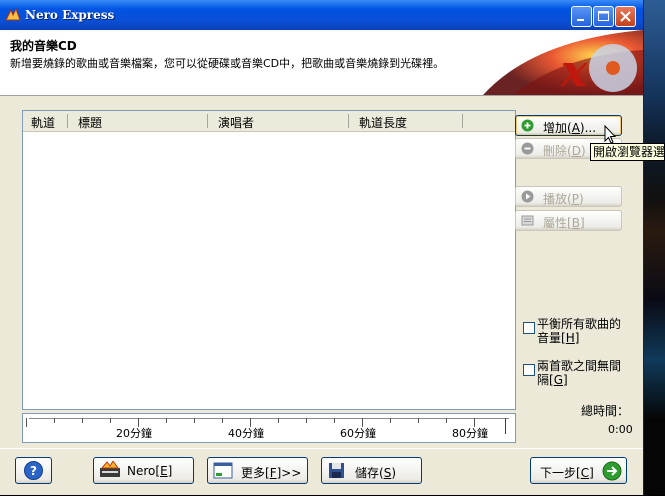  What do you see at coordinates (43, 46) in the screenshot?
I see `page-title: 我的音樂CD` at bounding box center [43, 46].